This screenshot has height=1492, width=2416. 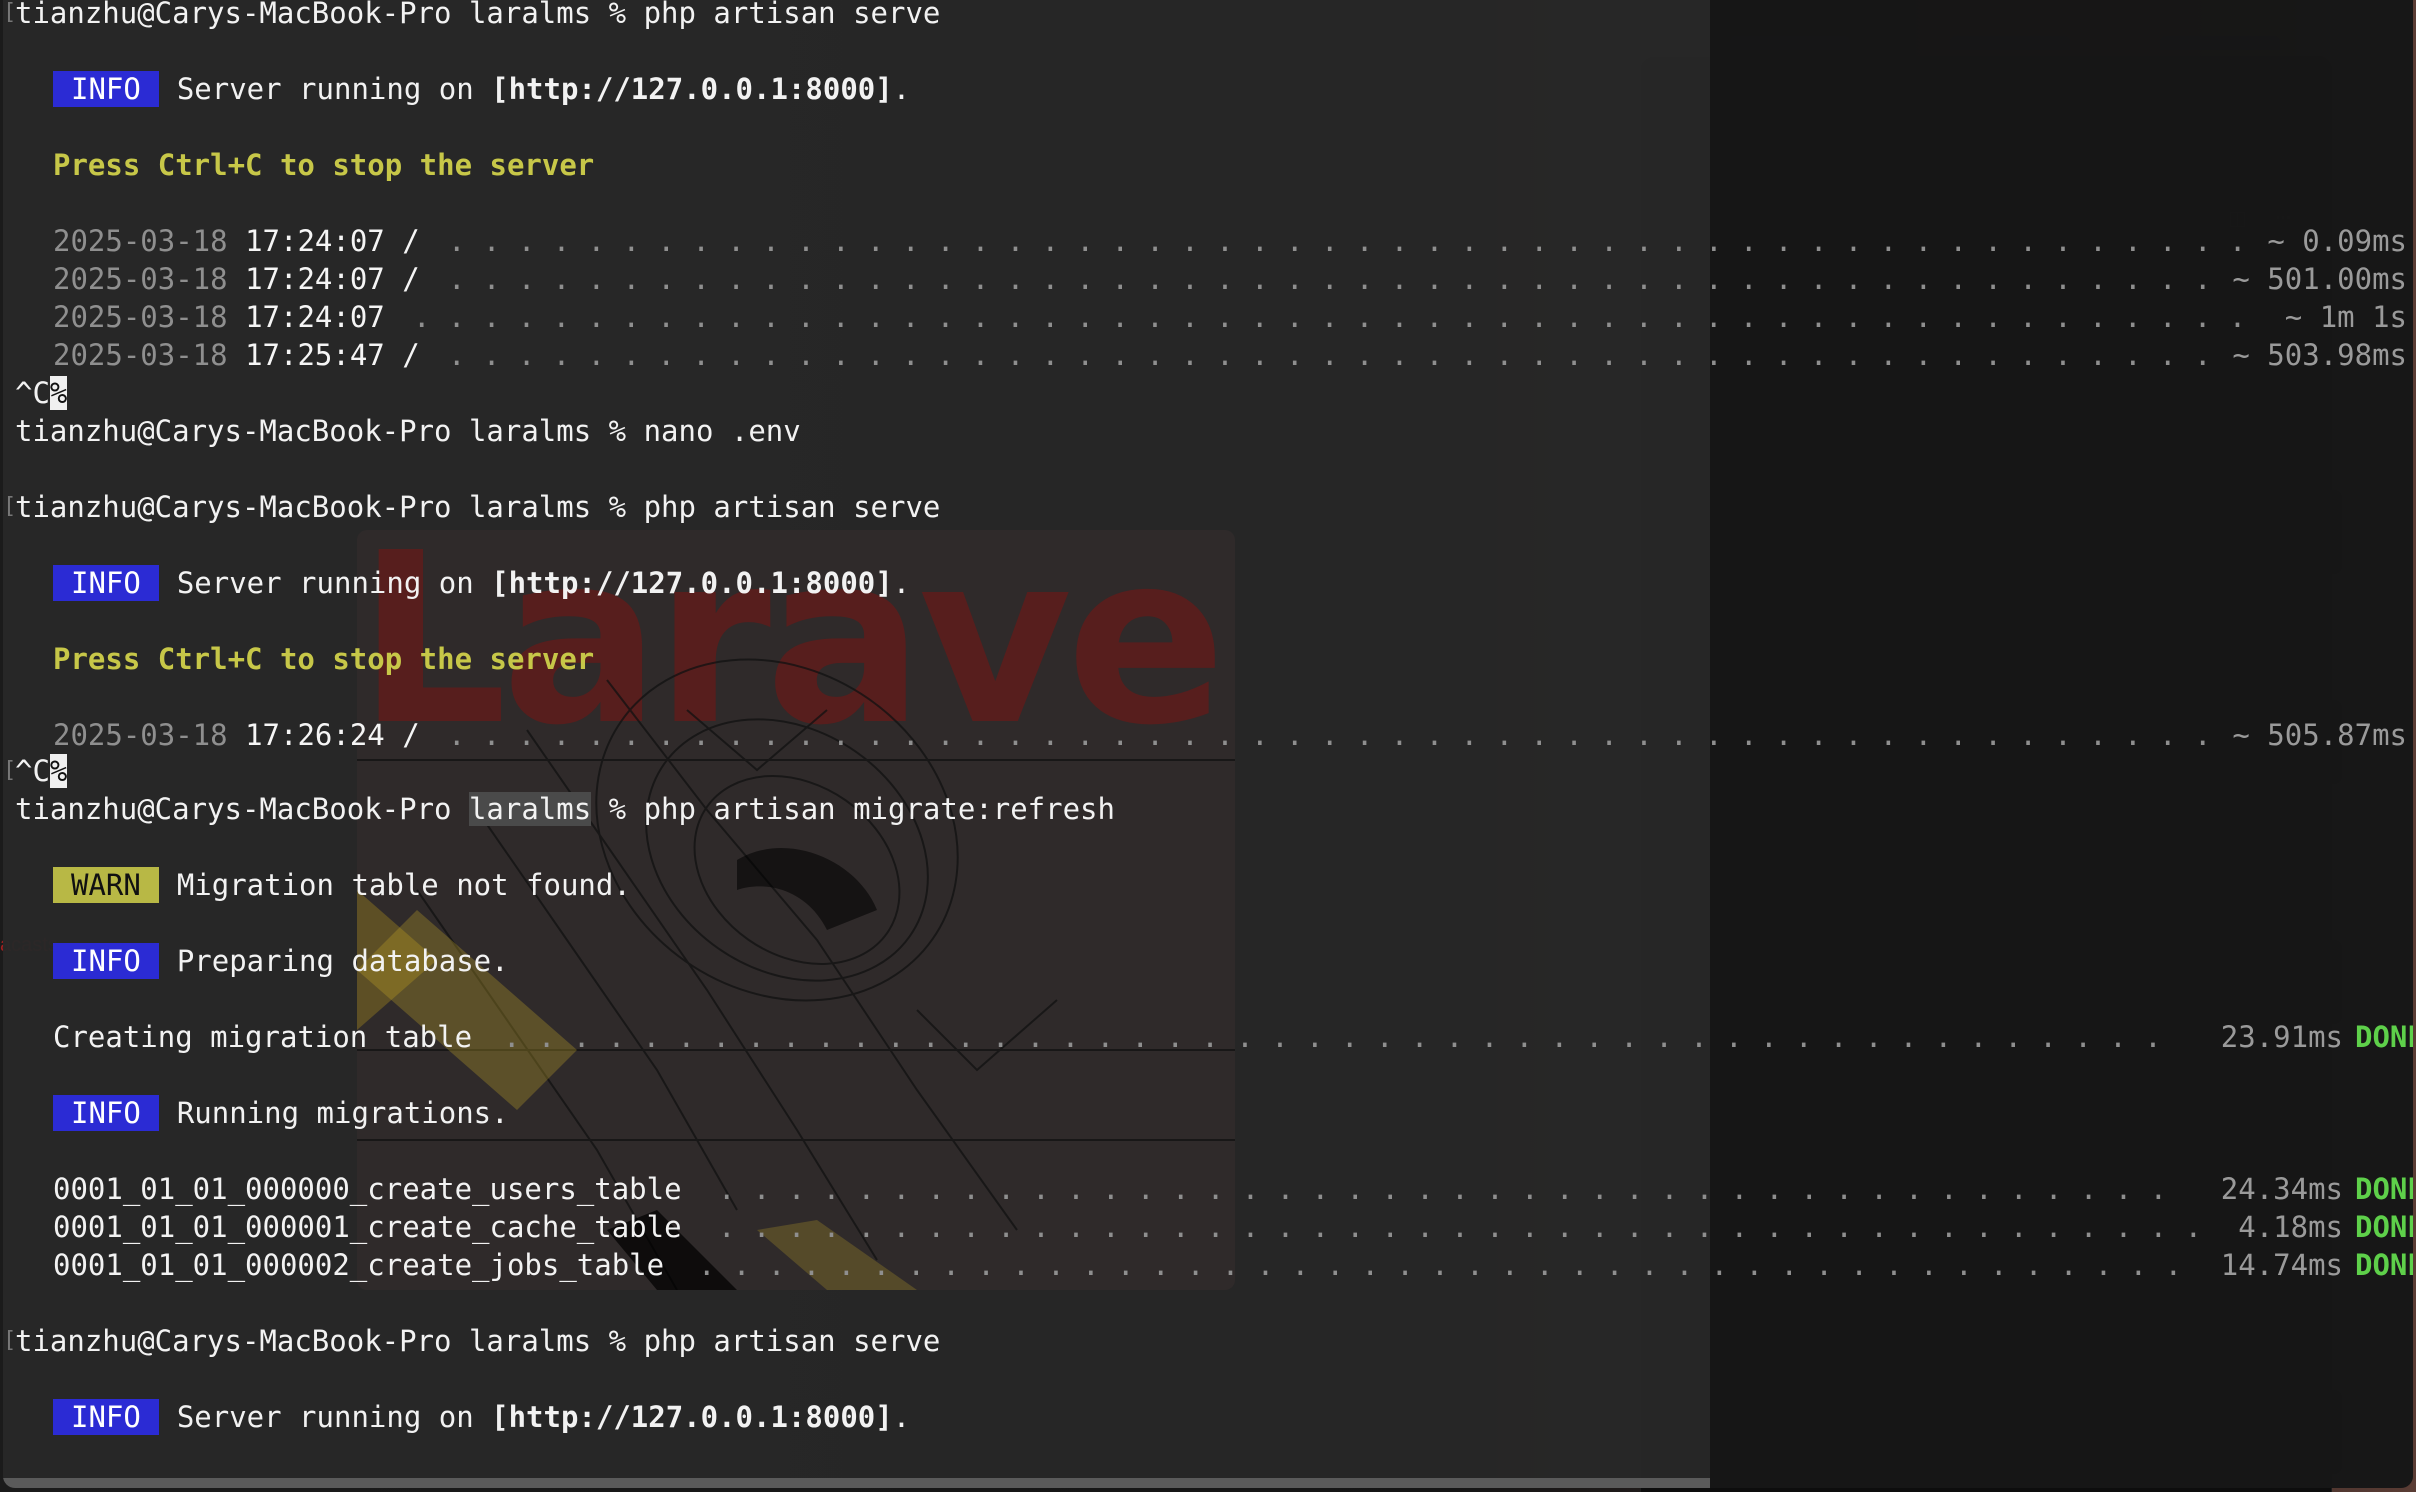 What do you see at coordinates (263, 1037) in the screenshot?
I see `migration-step: Creating migration table` at bounding box center [263, 1037].